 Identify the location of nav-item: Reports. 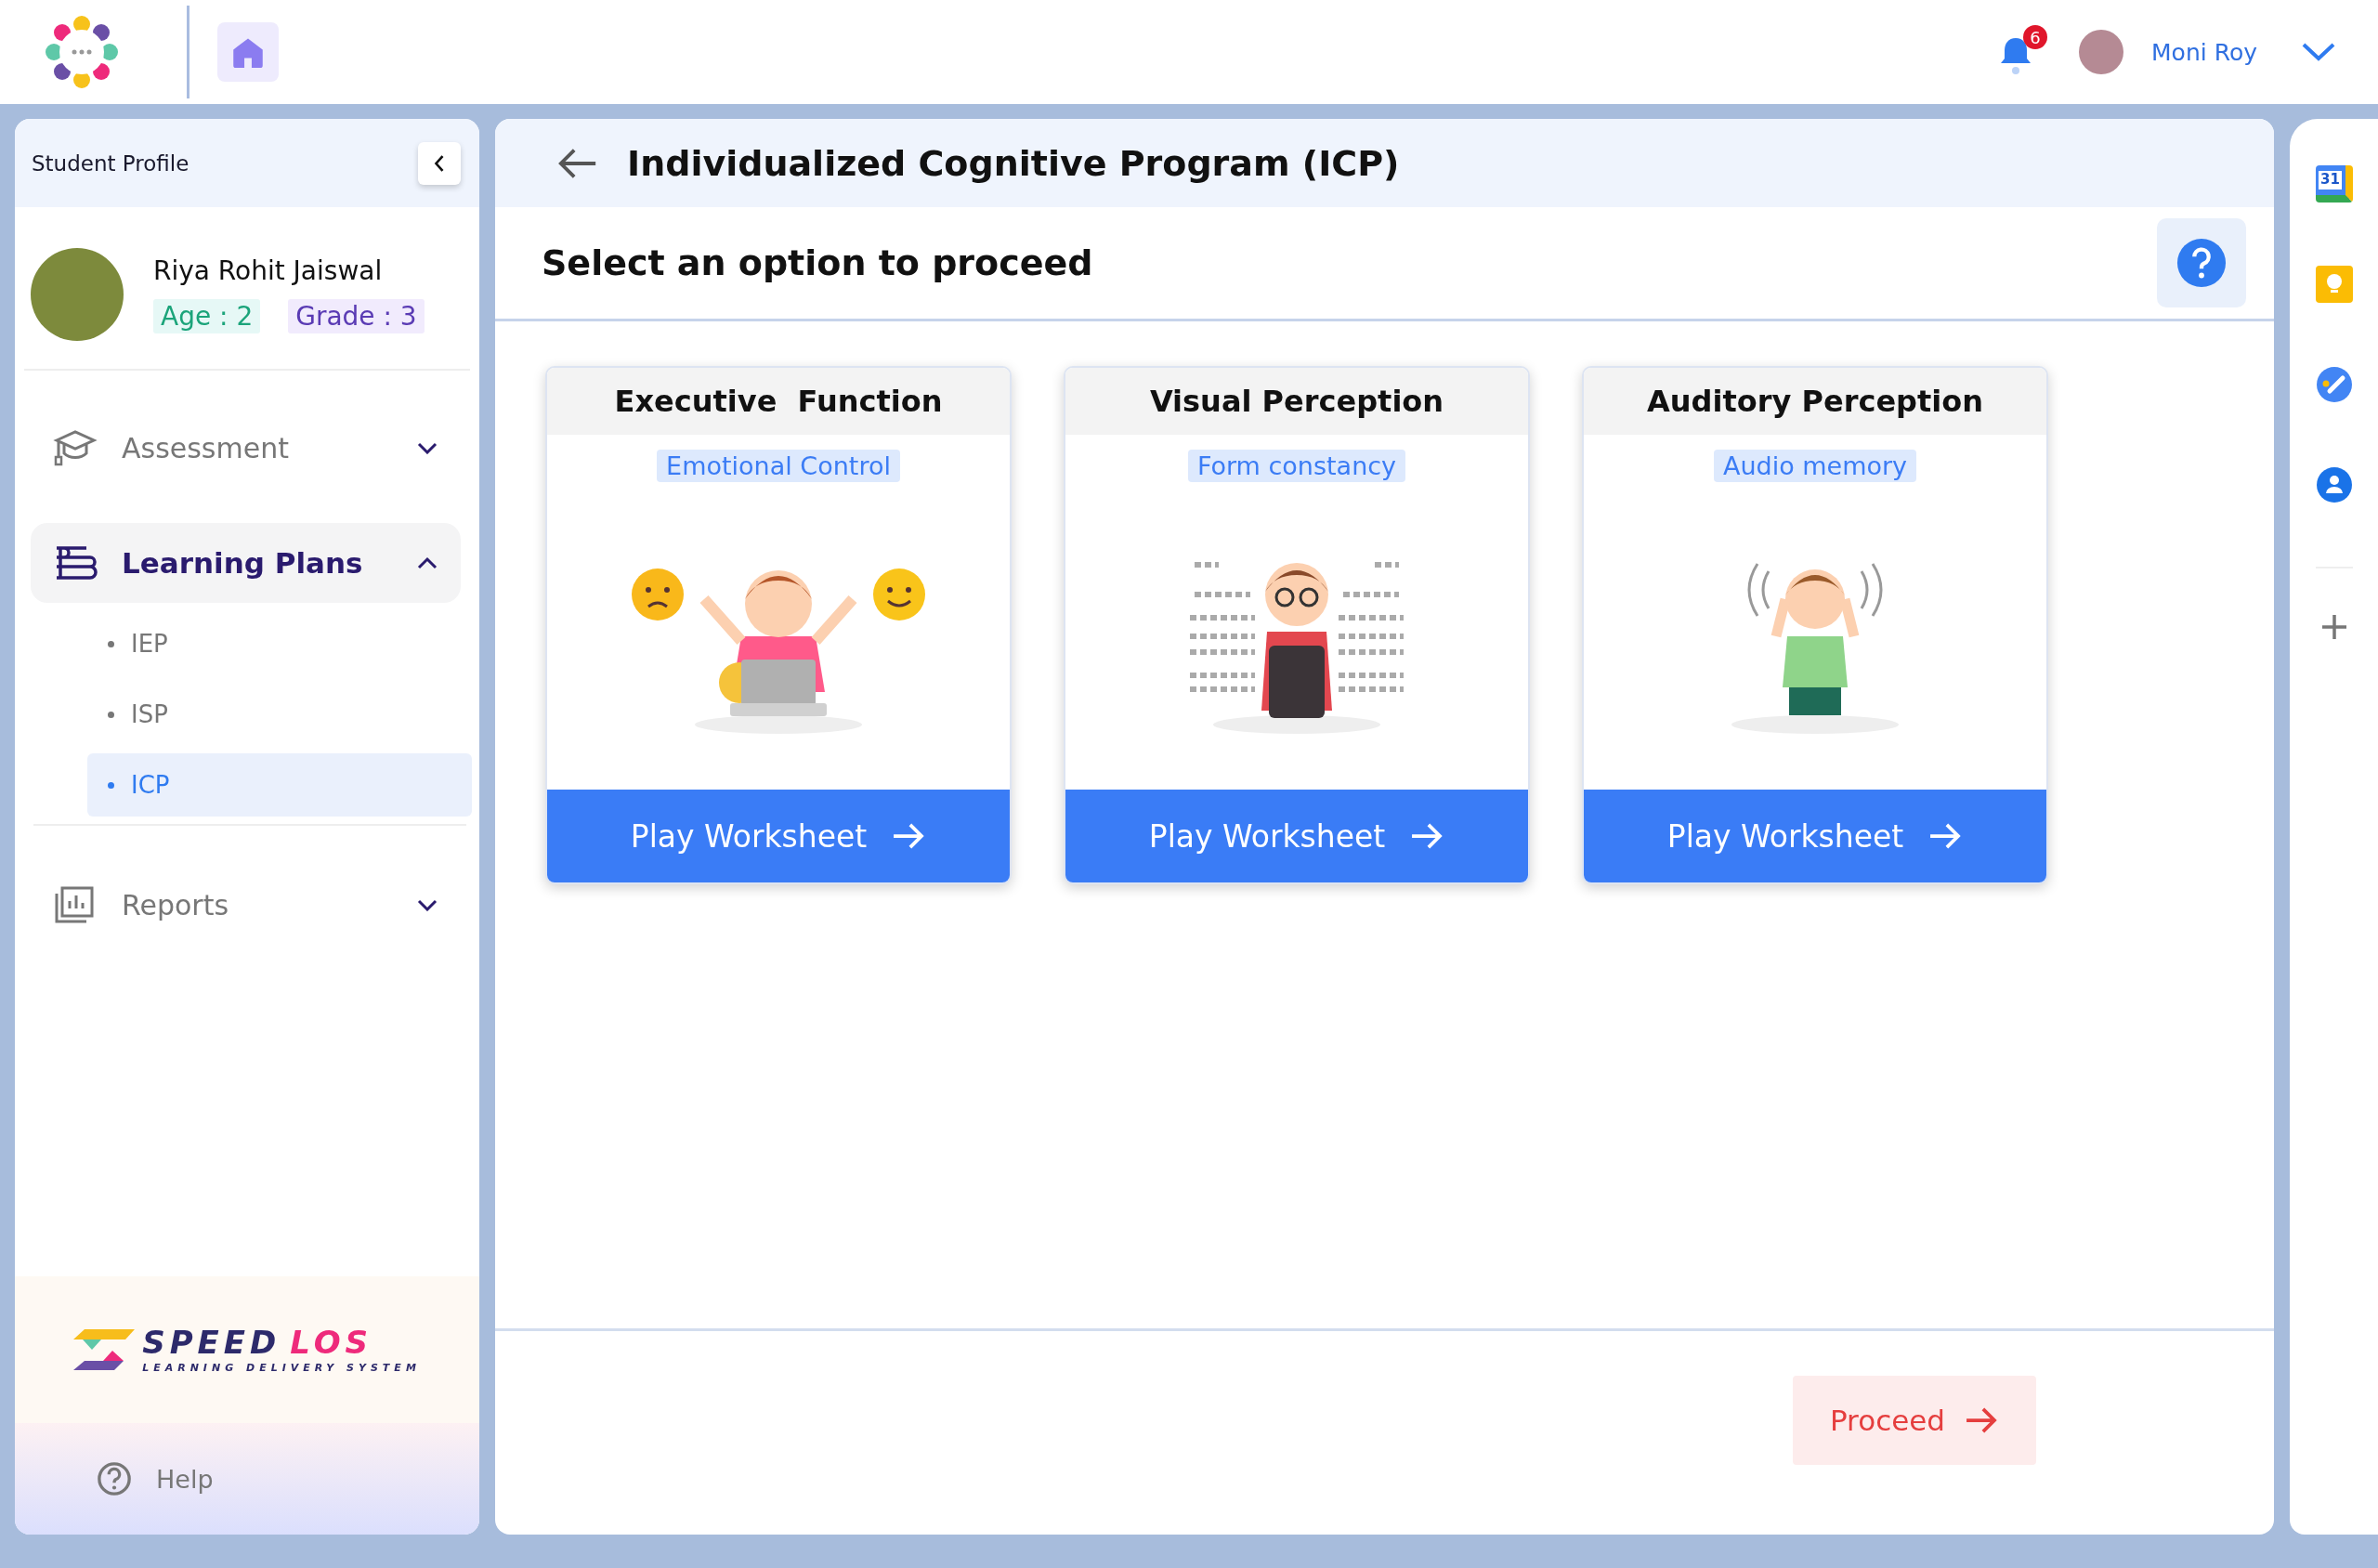
(246, 905).